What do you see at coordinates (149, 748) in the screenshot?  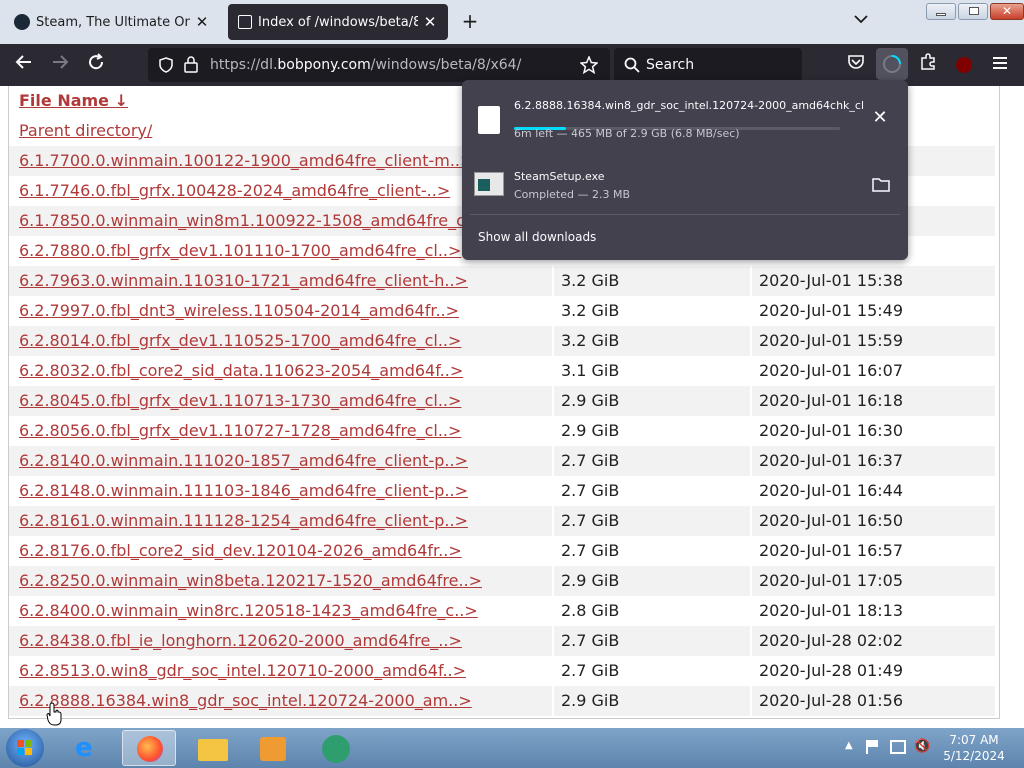 I see `taskbar-firefox` at bounding box center [149, 748].